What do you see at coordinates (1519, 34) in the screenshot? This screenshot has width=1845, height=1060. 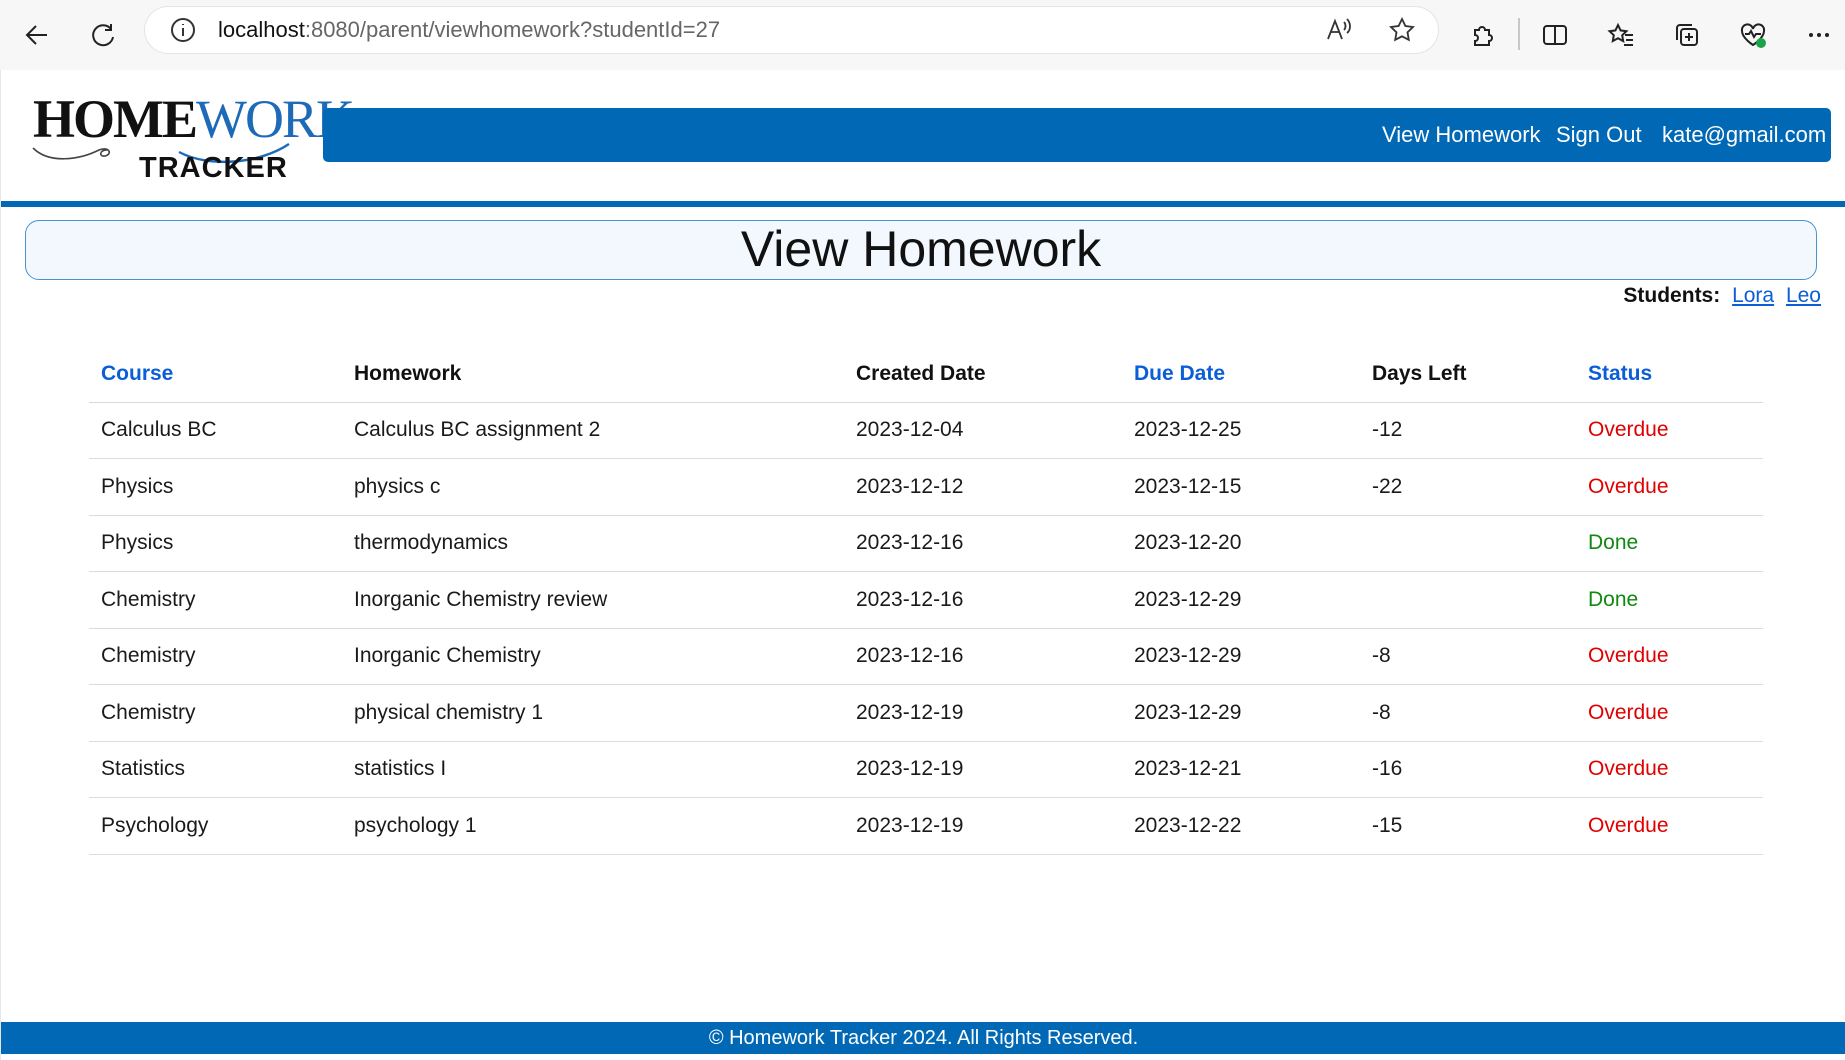 I see `toolbar-divider` at bounding box center [1519, 34].